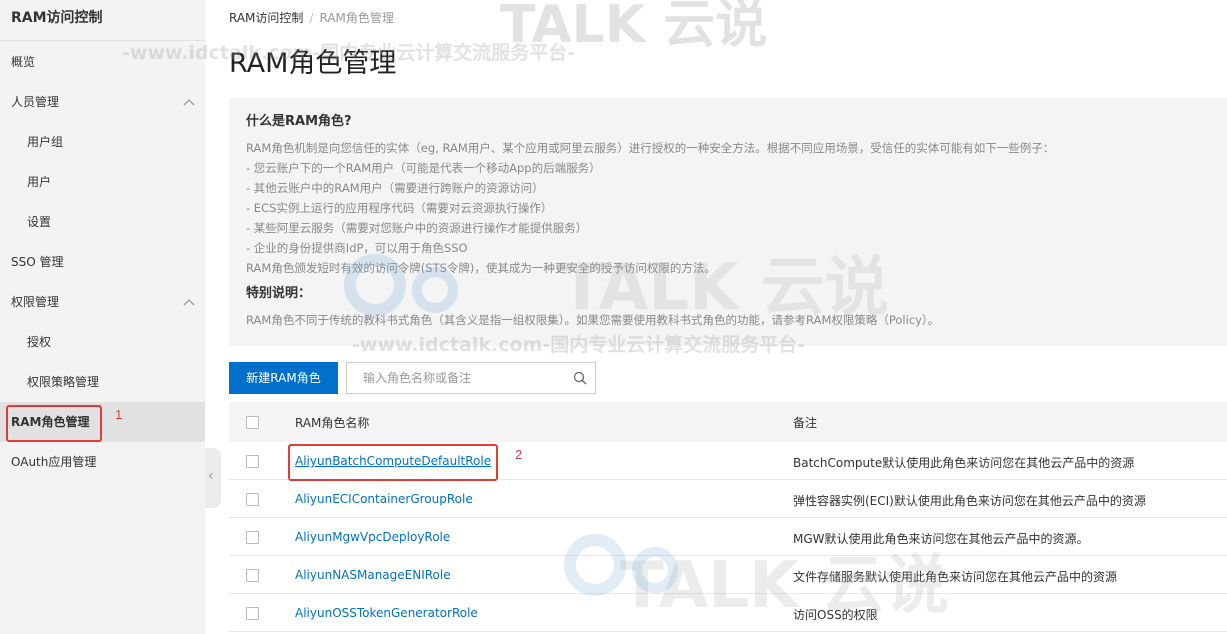  I want to click on chevron-left-icon: ‹, so click(211, 476).